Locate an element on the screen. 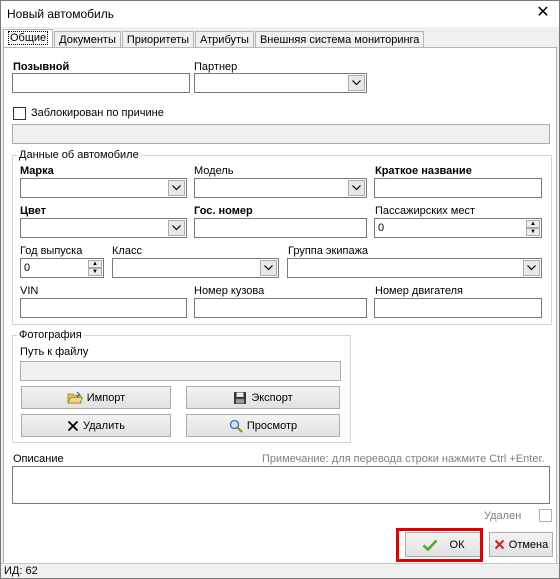 Image resolution: width=560 pixels, height=579 pixels. callsign-input is located at coordinates (101, 83).